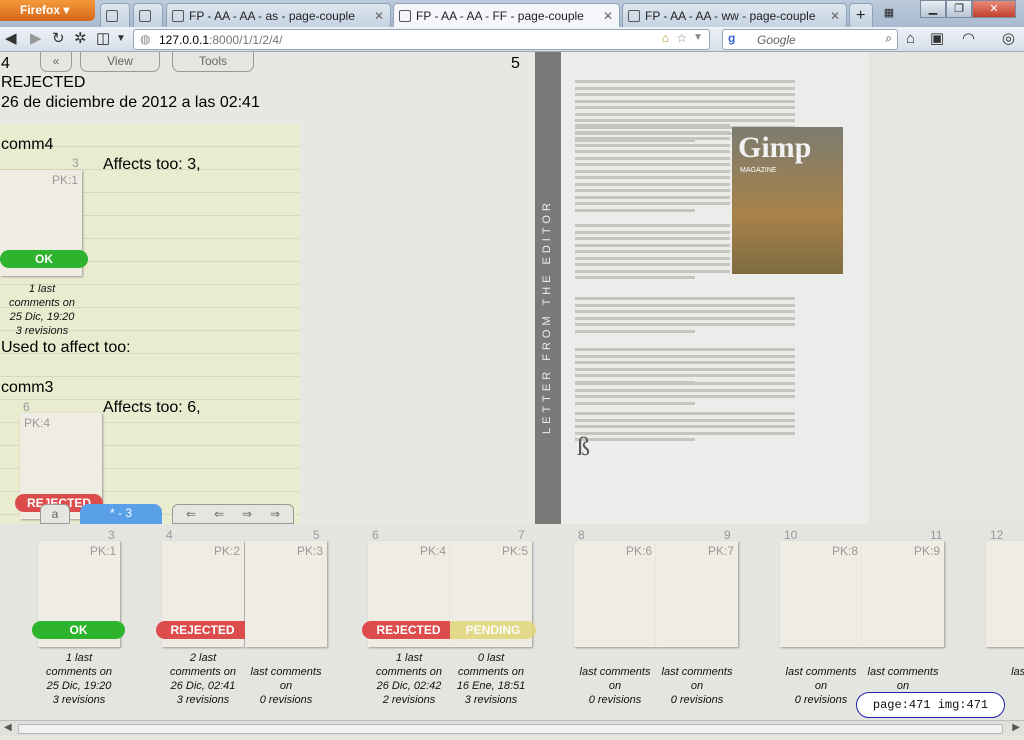 Image resolution: width=1024 pixels, height=740 pixels. What do you see at coordinates (697, 594) in the screenshot?
I see `page-thumbnail: PK:7` at bounding box center [697, 594].